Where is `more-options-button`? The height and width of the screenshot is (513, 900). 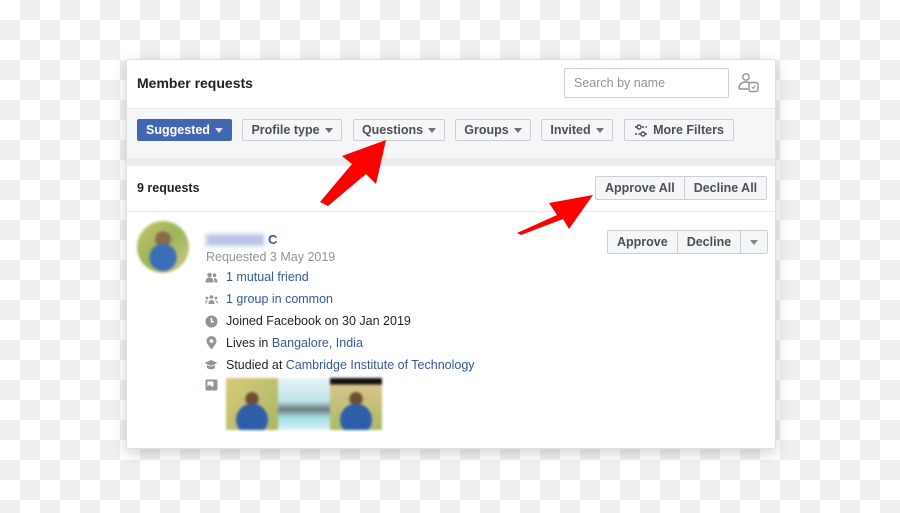
more-options-button is located at coordinates (755, 242).